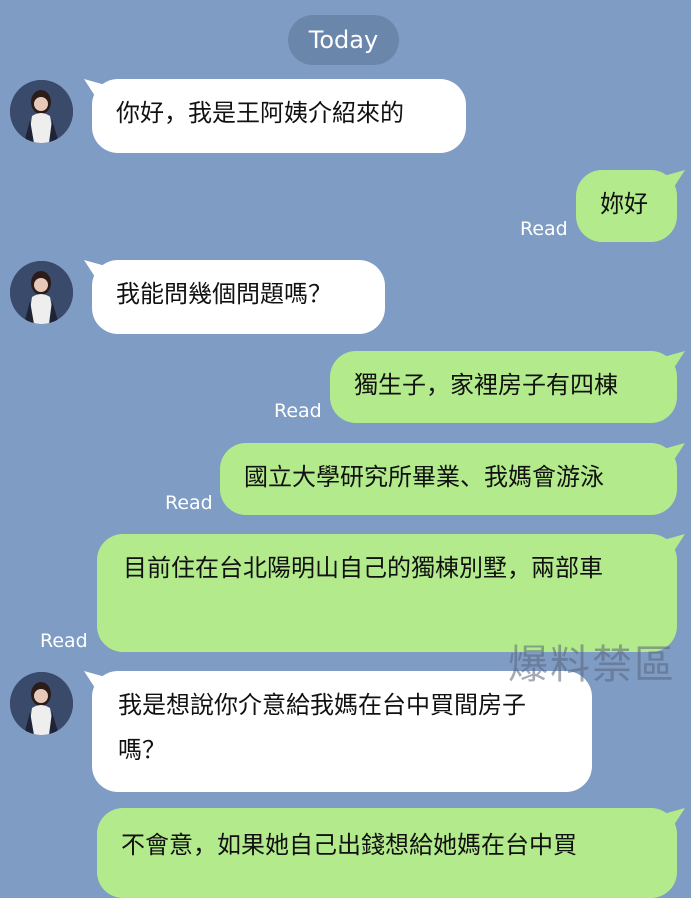 The width and height of the screenshot is (691, 898). Describe the element at coordinates (626, 206) in the screenshot. I see `message-bubble: 妳好` at that location.